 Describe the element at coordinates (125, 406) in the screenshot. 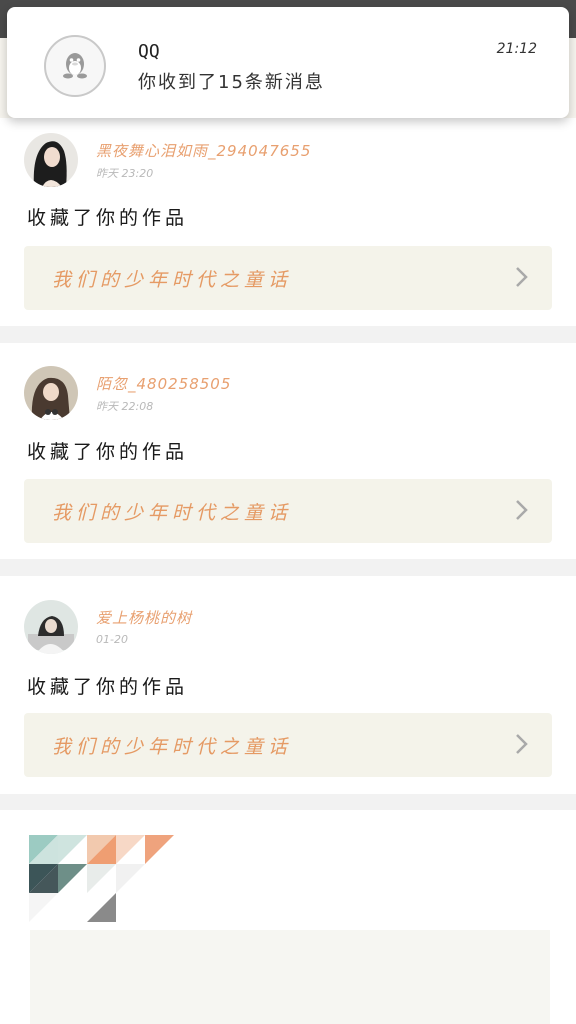

I see `timestamp: 昨天 22:08` at that location.